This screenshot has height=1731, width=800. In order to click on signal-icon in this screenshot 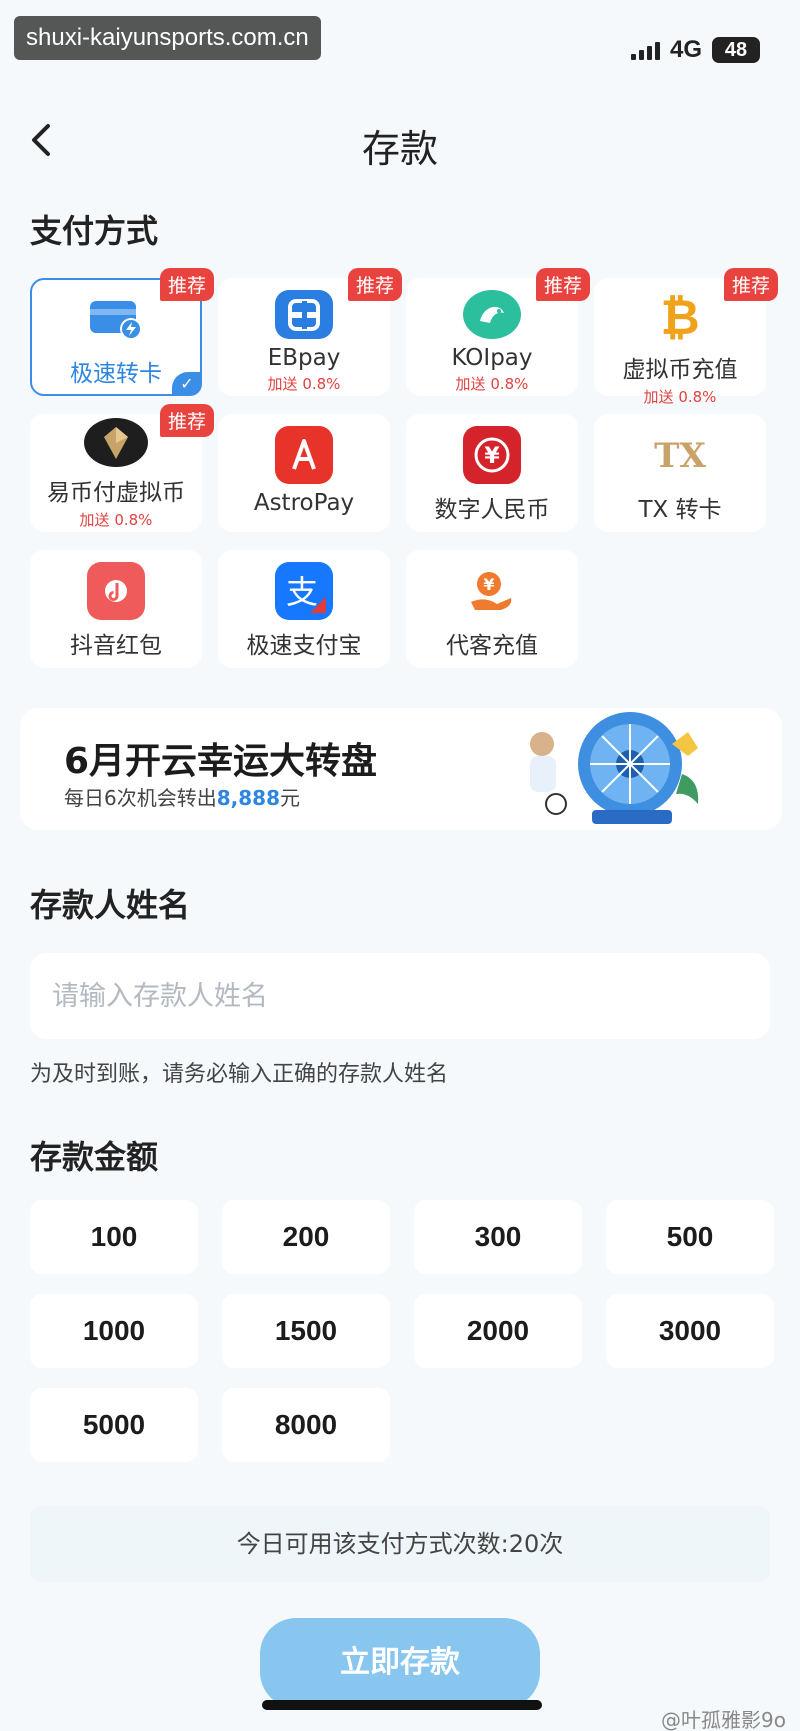, I will do `click(645, 50)`.